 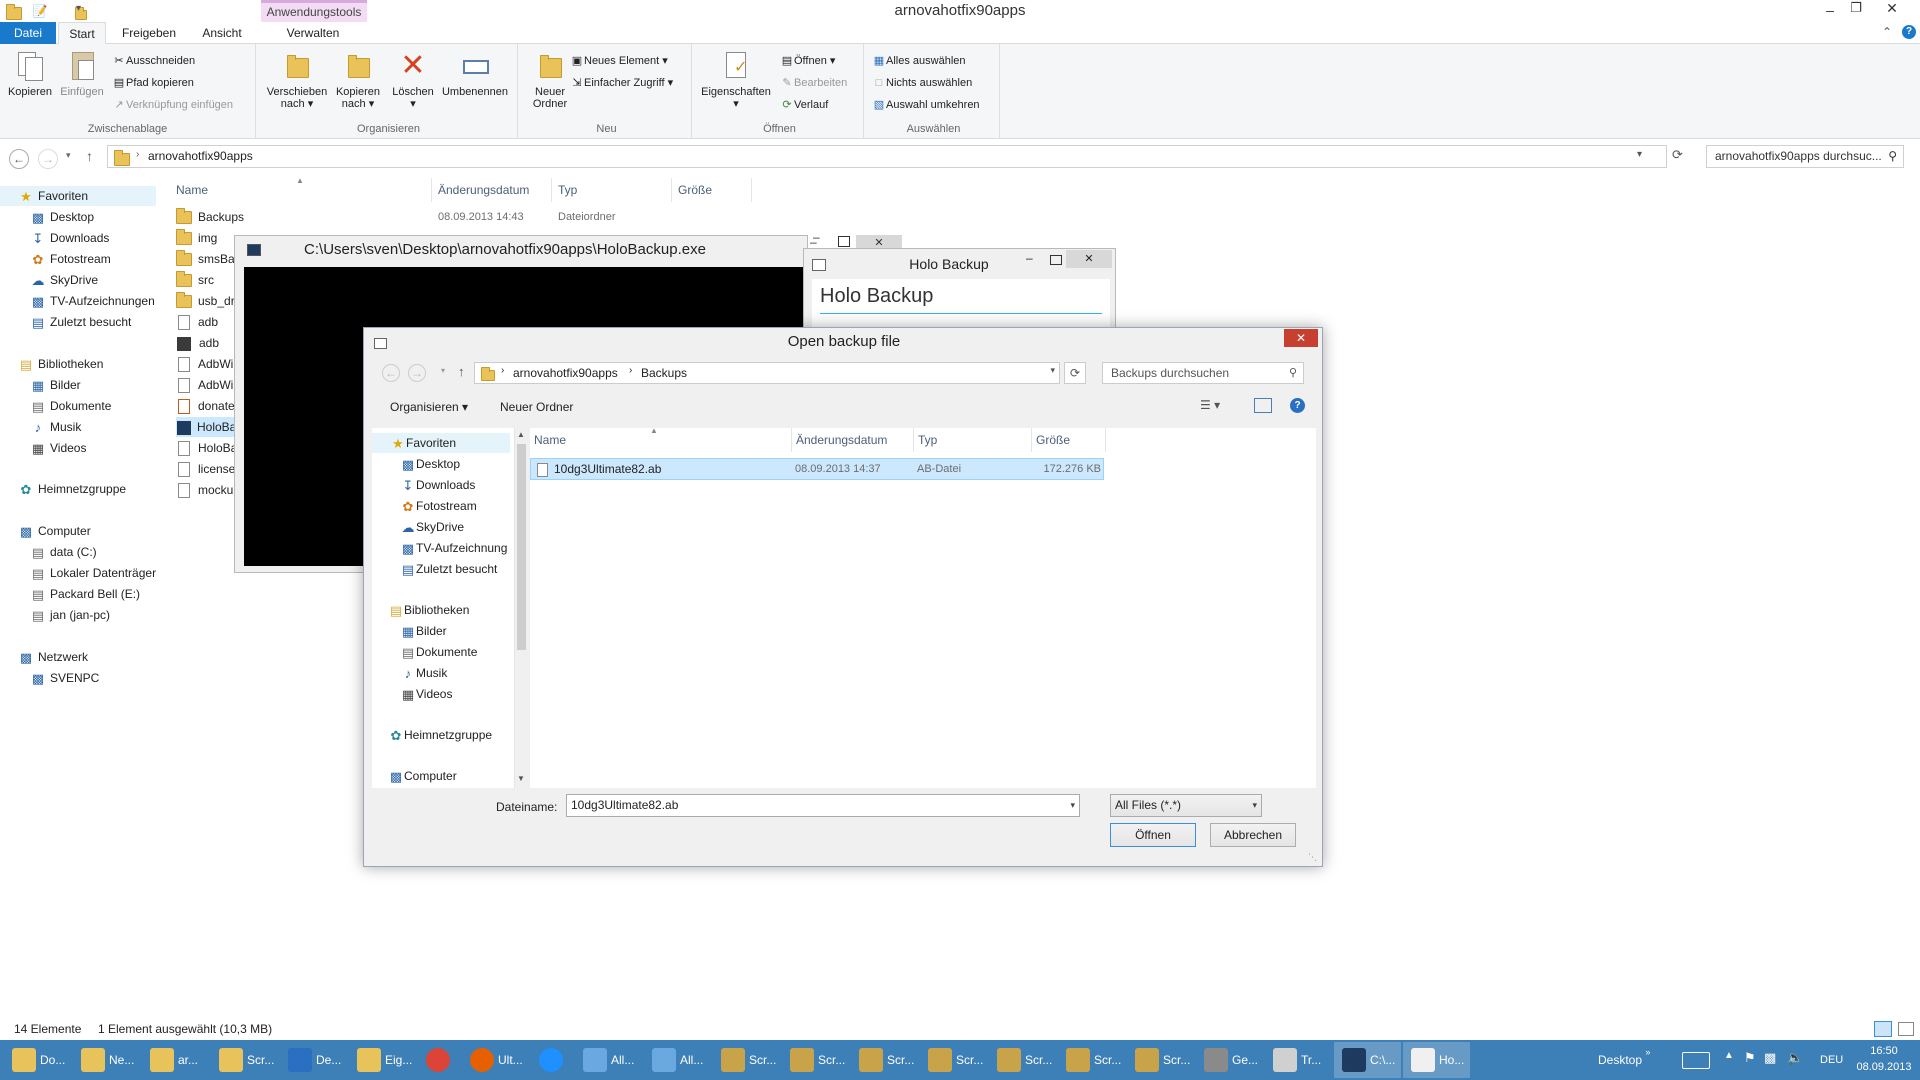 I want to click on show-hidden-icons-icon: ▲, so click(x=1729, y=1055).